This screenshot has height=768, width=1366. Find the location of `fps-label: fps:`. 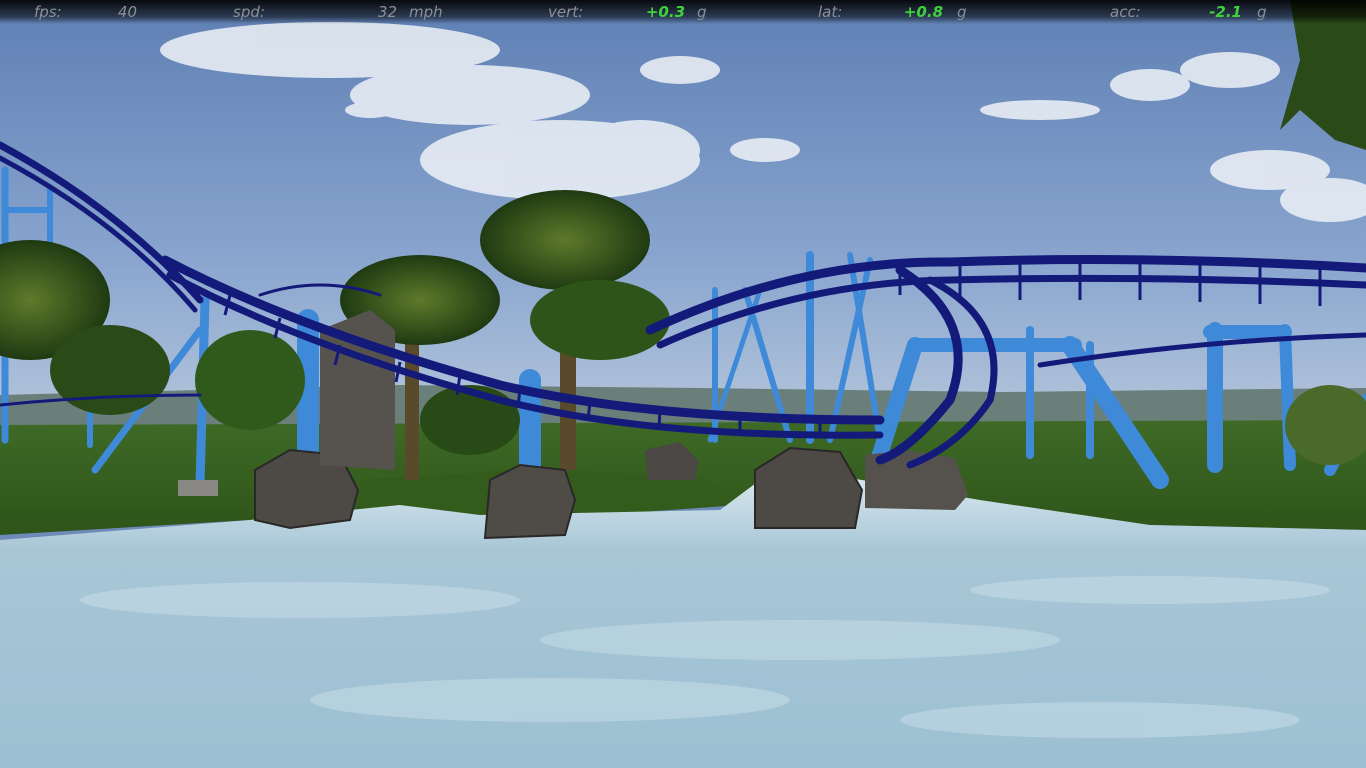

fps-label: fps: is located at coordinates (48, 12).